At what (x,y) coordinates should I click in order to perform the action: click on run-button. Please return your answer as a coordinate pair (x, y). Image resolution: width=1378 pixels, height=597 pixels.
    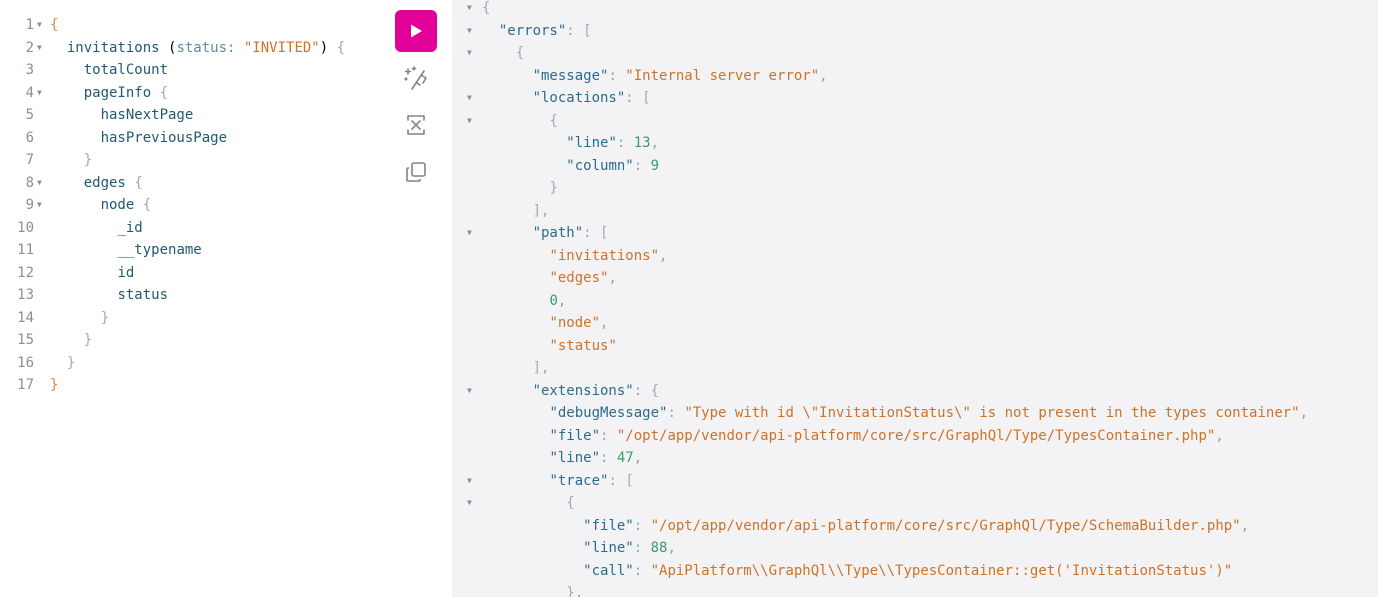
    Looking at the image, I should click on (416, 31).